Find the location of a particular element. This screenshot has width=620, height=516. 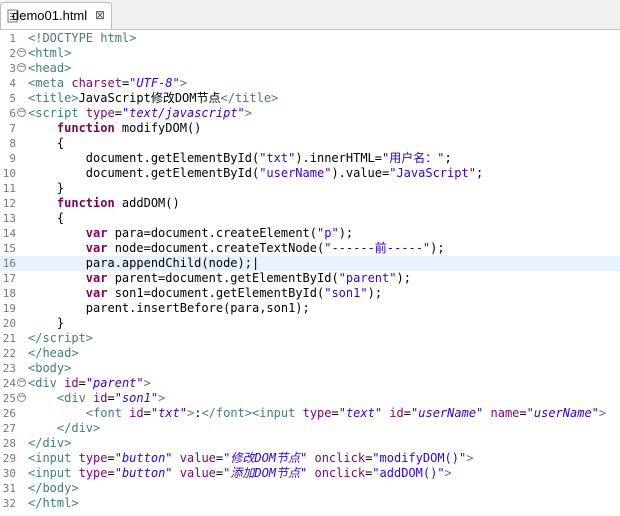

code-text: <div id="son1"> is located at coordinates (111, 398).